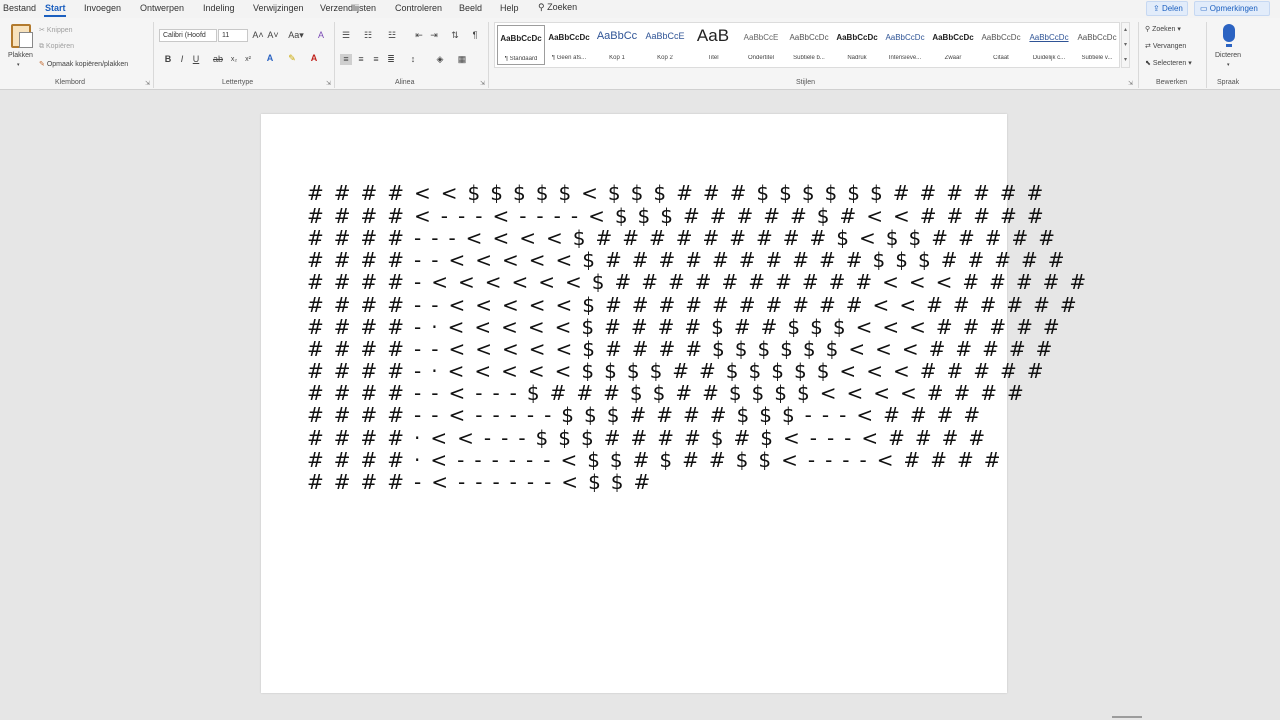 This screenshot has height=720, width=1280. What do you see at coordinates (1001, 45) in the screenshot?
I see `style-citaat: AaBbCcDc Citaat` at bounding box center [1001, 45].